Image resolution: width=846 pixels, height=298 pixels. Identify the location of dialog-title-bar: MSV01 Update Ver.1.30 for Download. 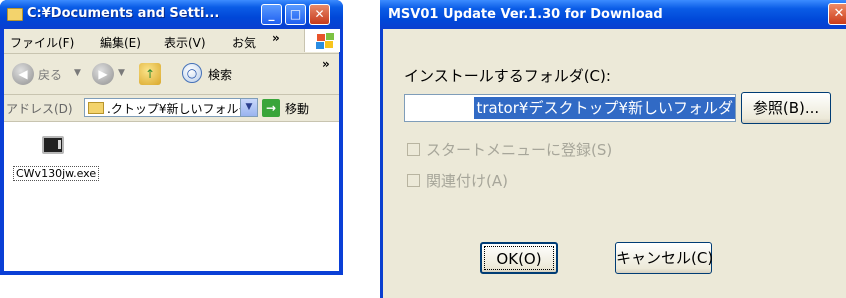
(613, 14).